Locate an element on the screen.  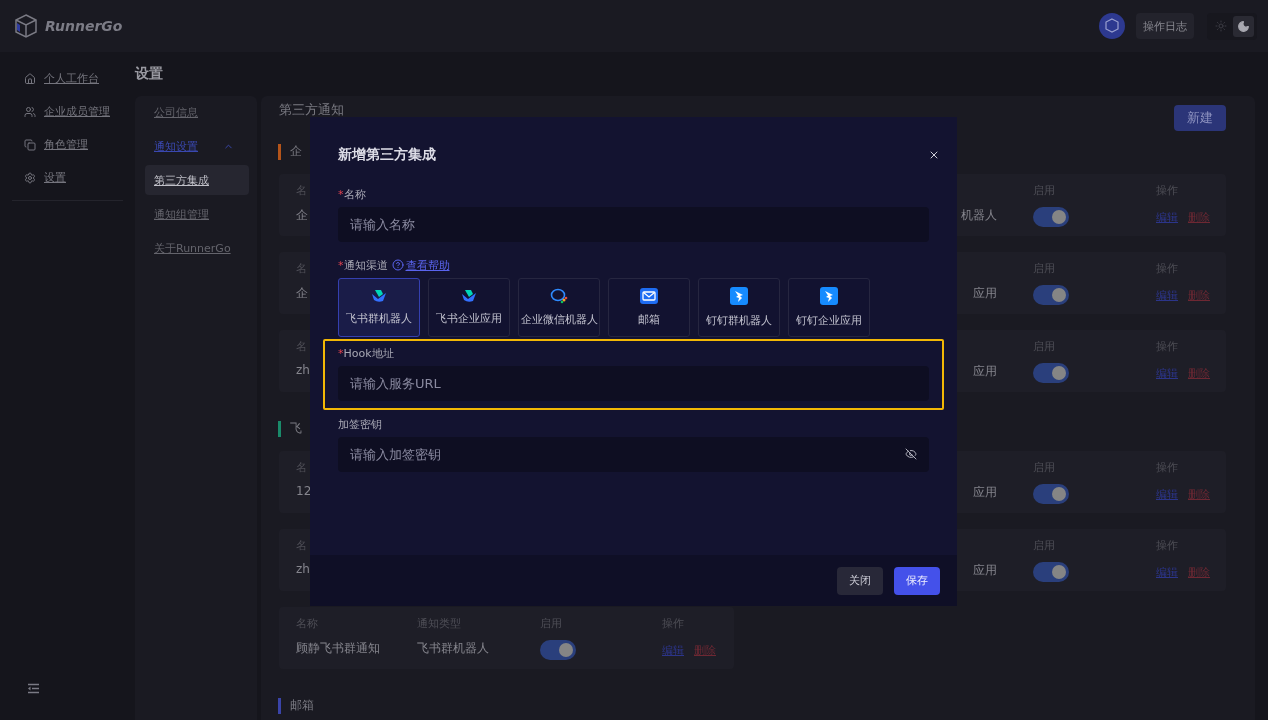
channel-option: 钉钉群机器人 is located at coordinates (739, 307).